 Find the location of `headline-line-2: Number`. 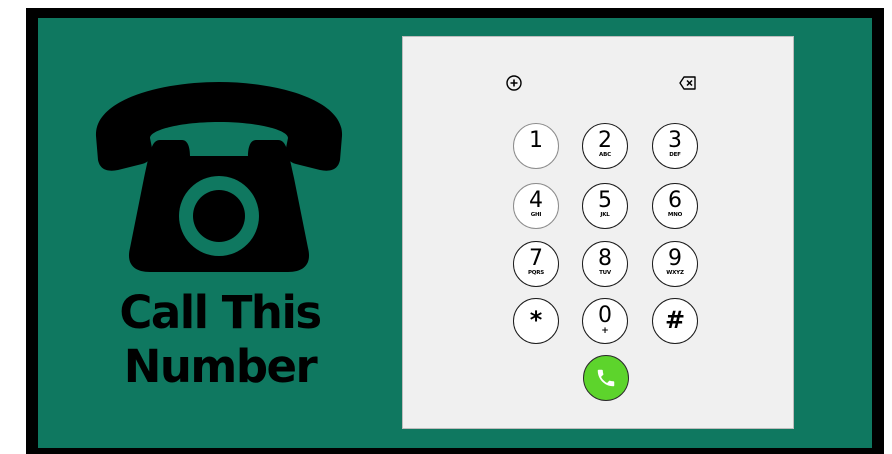

headline-line-2: Number is located at coordinates (220, 366).